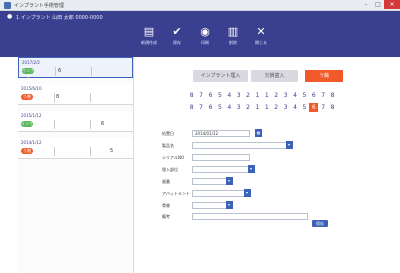  Describe the element at coordinates (261, 31) in the screenshot. I see `close-x-icon: ✕` at that location.